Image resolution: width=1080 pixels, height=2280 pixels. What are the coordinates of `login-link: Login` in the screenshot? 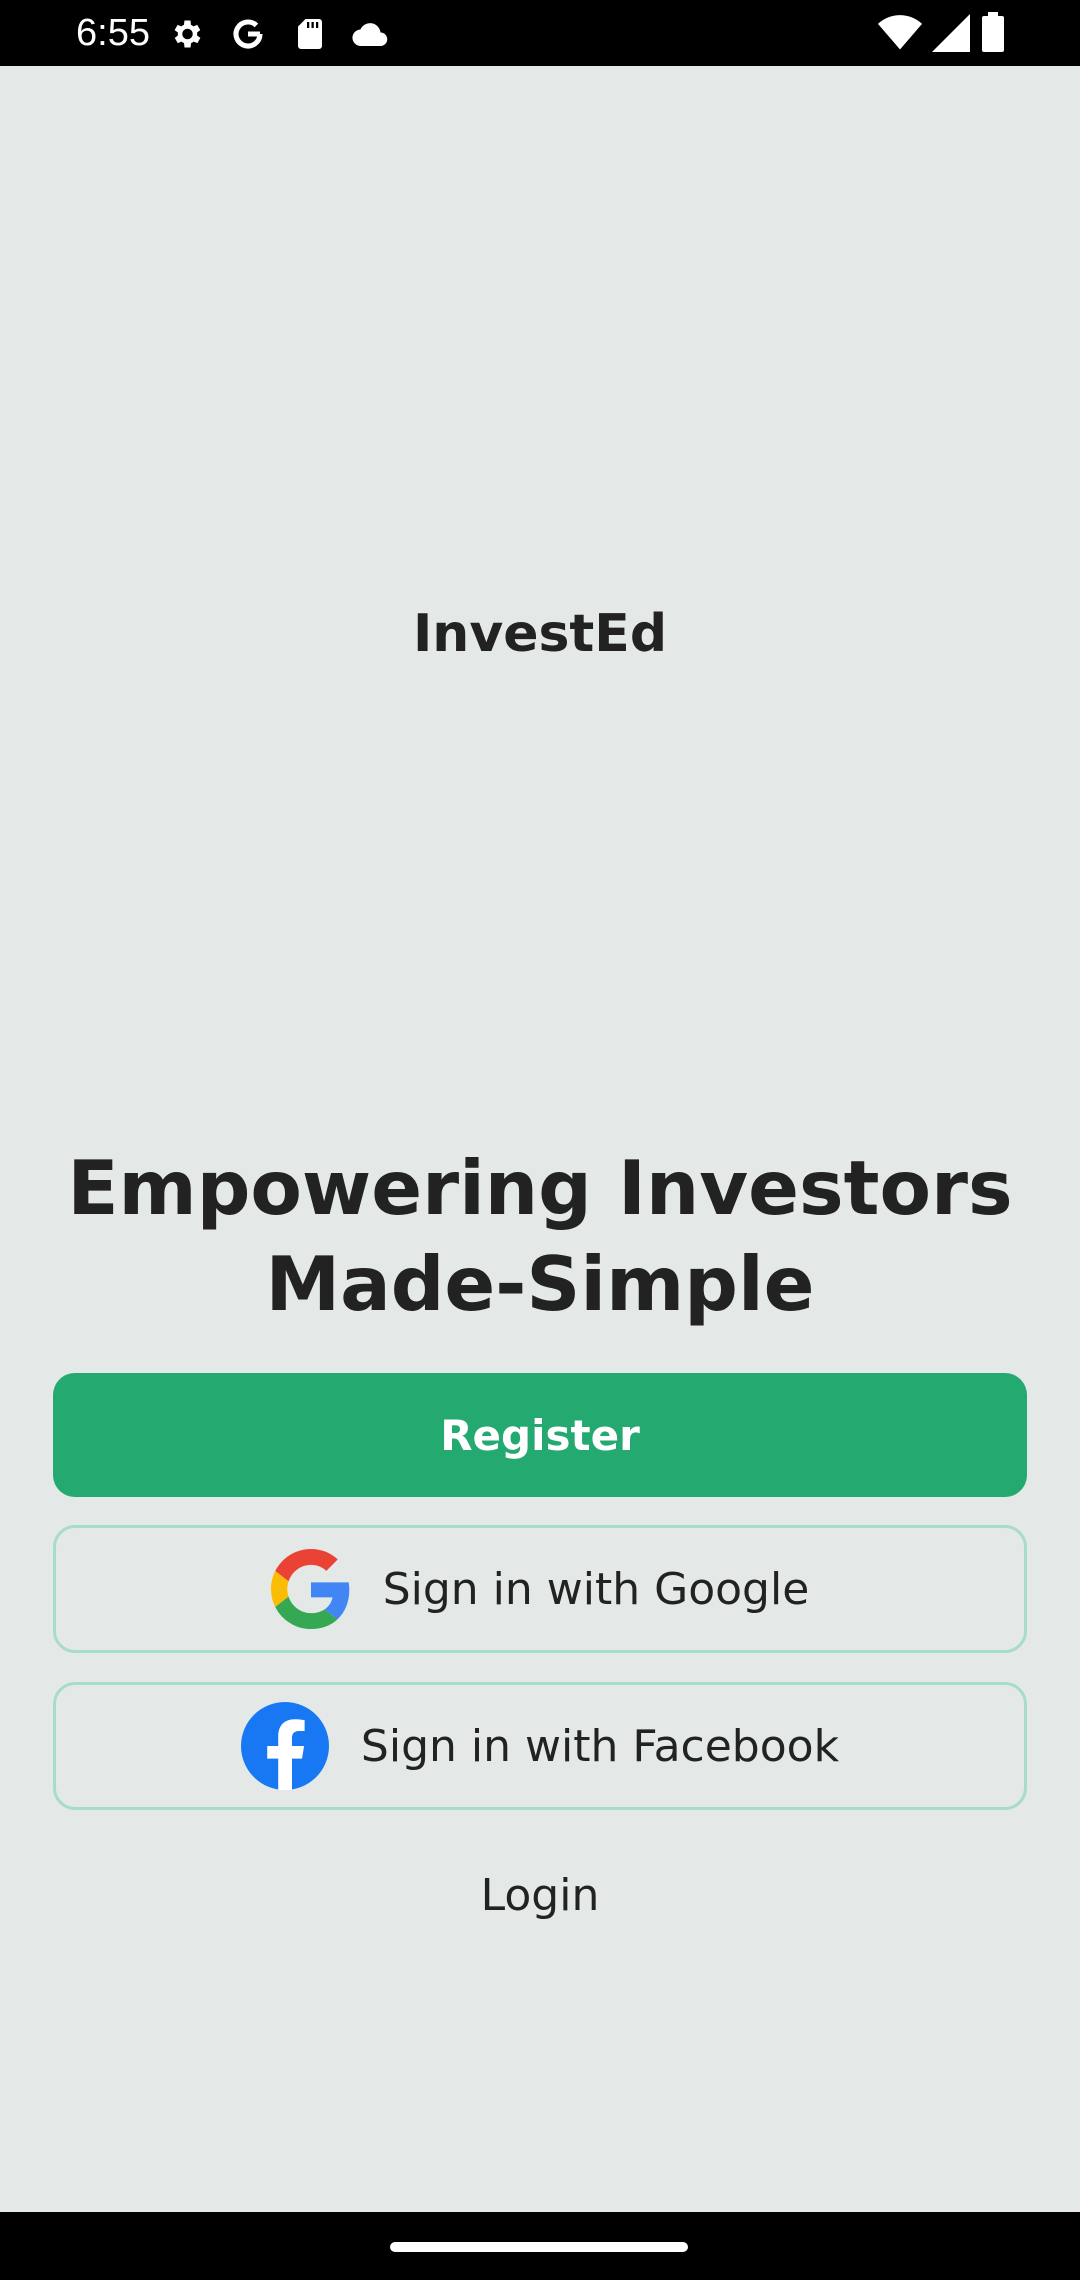 It's located at (540, 1895).